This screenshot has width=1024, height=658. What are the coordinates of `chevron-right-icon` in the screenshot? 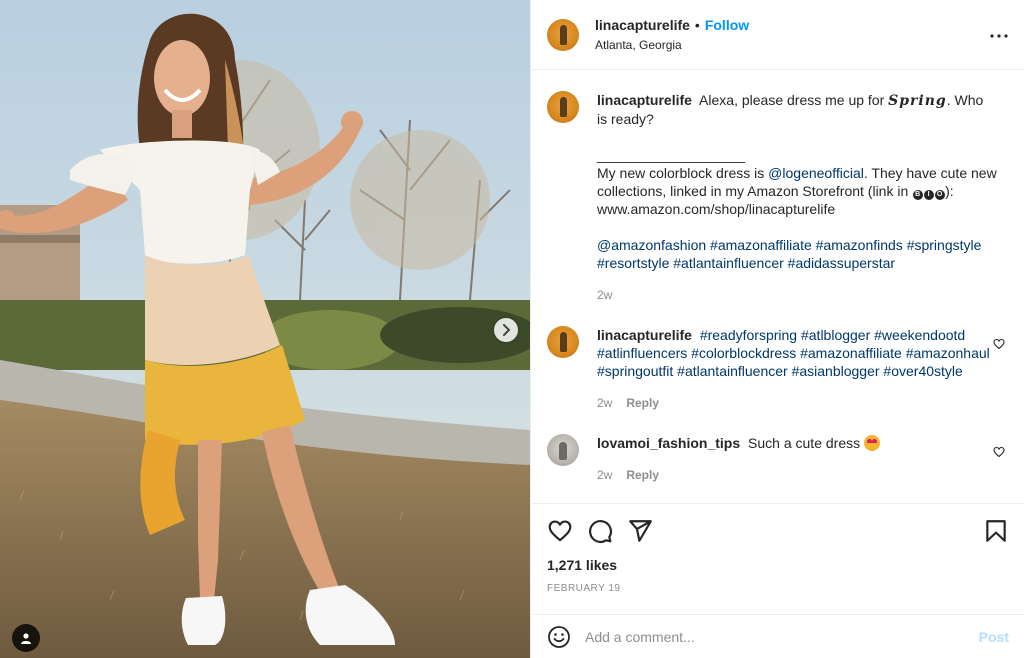 It's located at (506, 330).